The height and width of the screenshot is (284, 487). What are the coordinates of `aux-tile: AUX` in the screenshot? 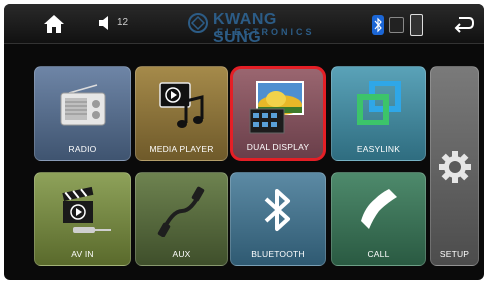 It's located at (181, 219).